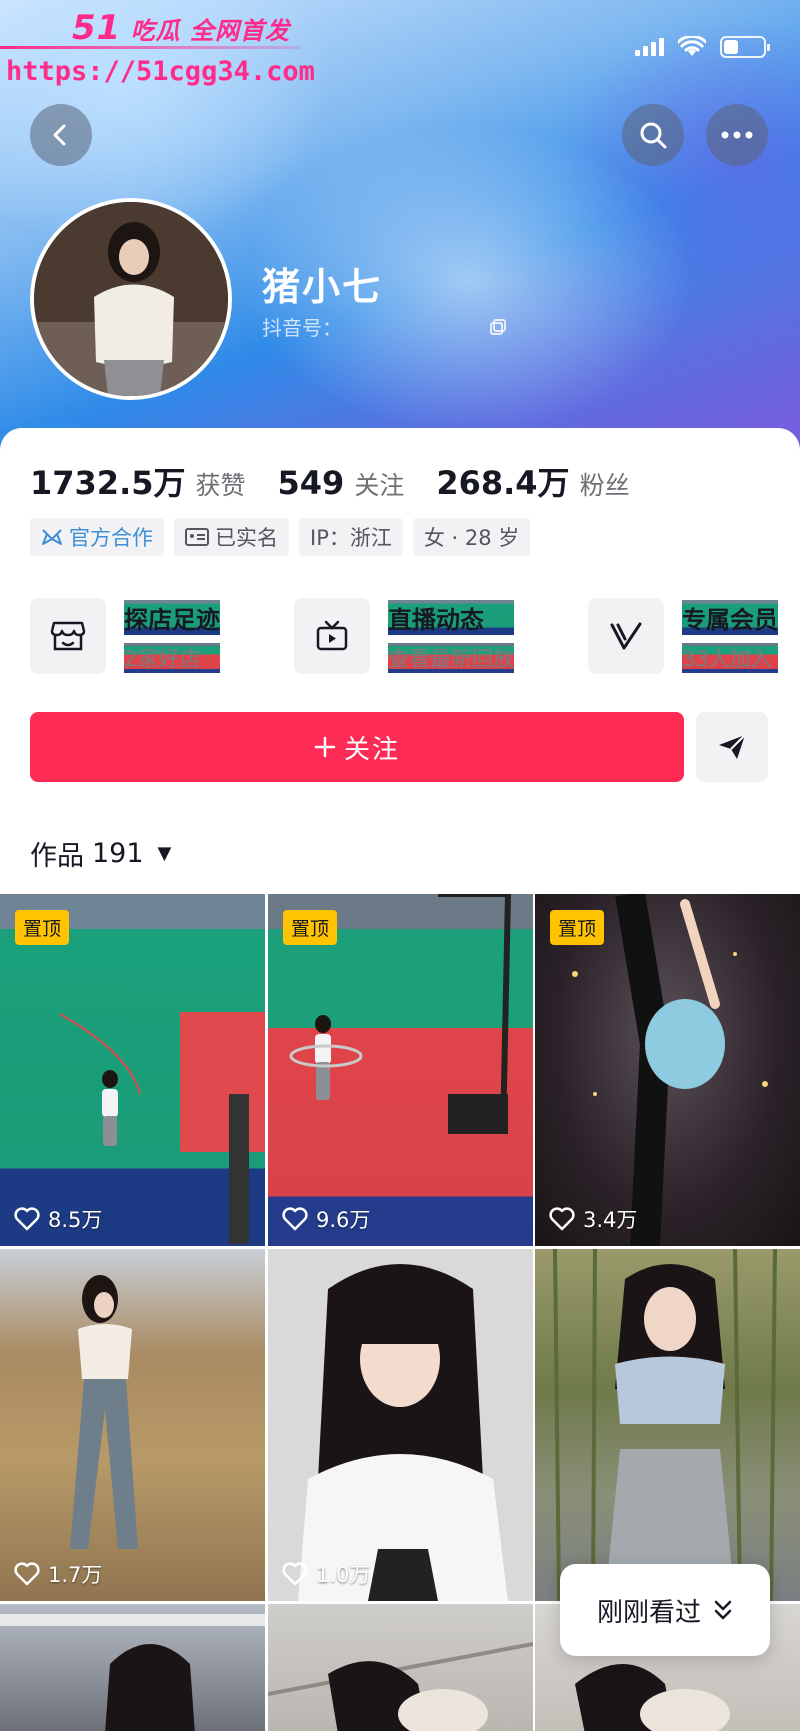 The width and height of the screenshot is (800, 1731). I want to click on avatar, so click(131, 299).